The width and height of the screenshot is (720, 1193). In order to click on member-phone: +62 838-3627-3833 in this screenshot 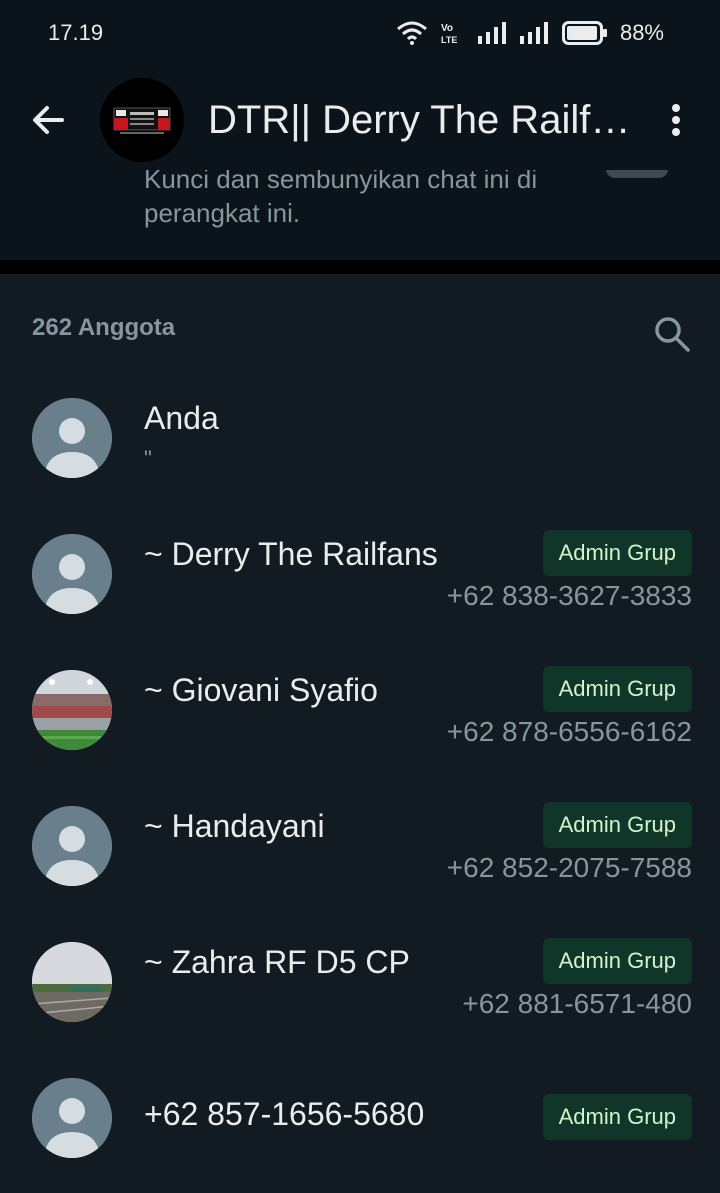, I will do `click(569, 595)`.